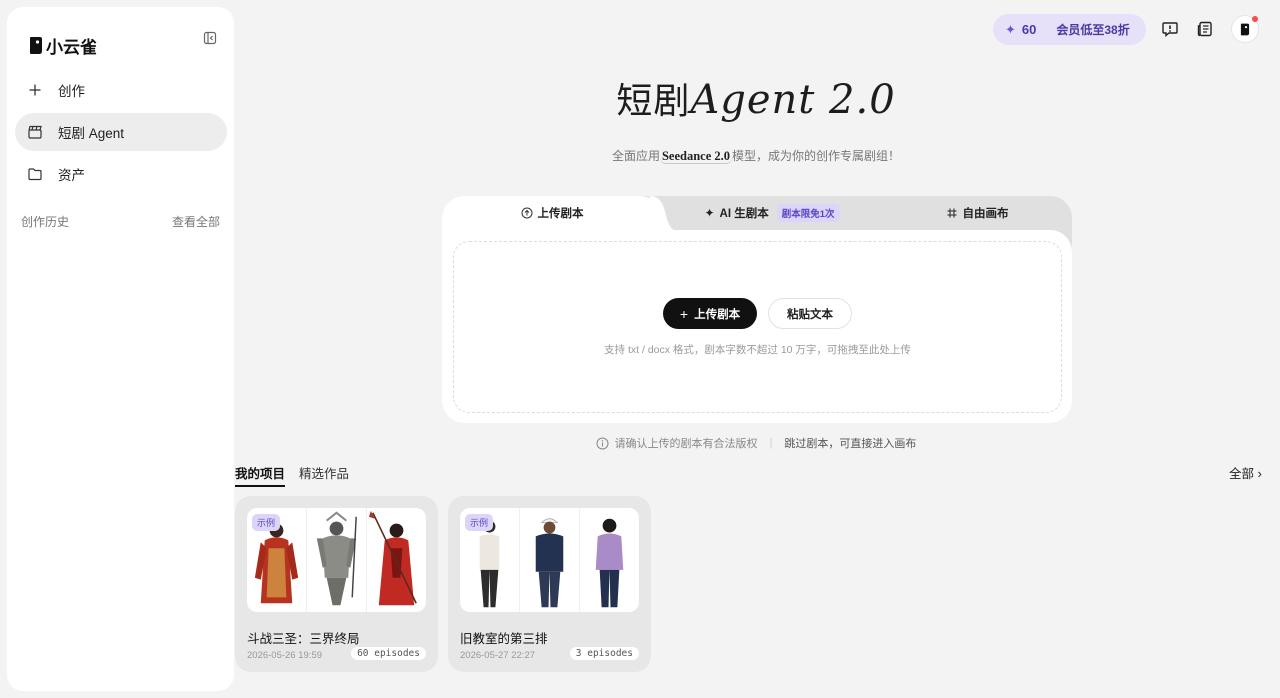 The height and width of the screenshot is (698, 1280). What do you see at coordinates (36, 45) in the screenshot?
I see `logo-icon` at bounding box center [36, 45].